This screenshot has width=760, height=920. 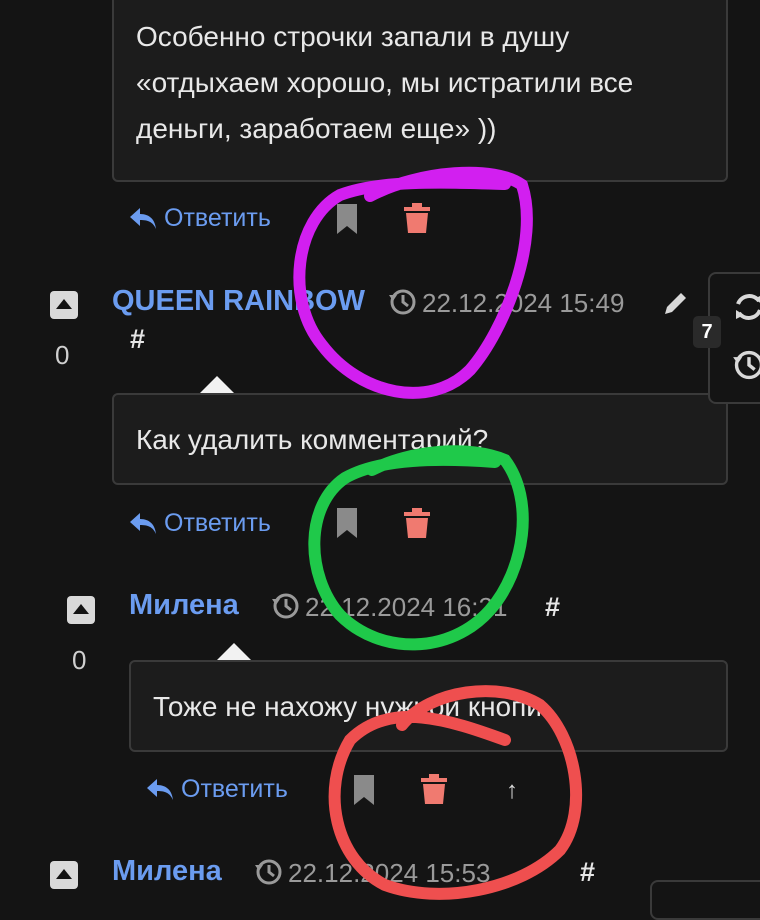 I want to click on go-to-parent-arrow: ↑, so click(x=512, y=791).